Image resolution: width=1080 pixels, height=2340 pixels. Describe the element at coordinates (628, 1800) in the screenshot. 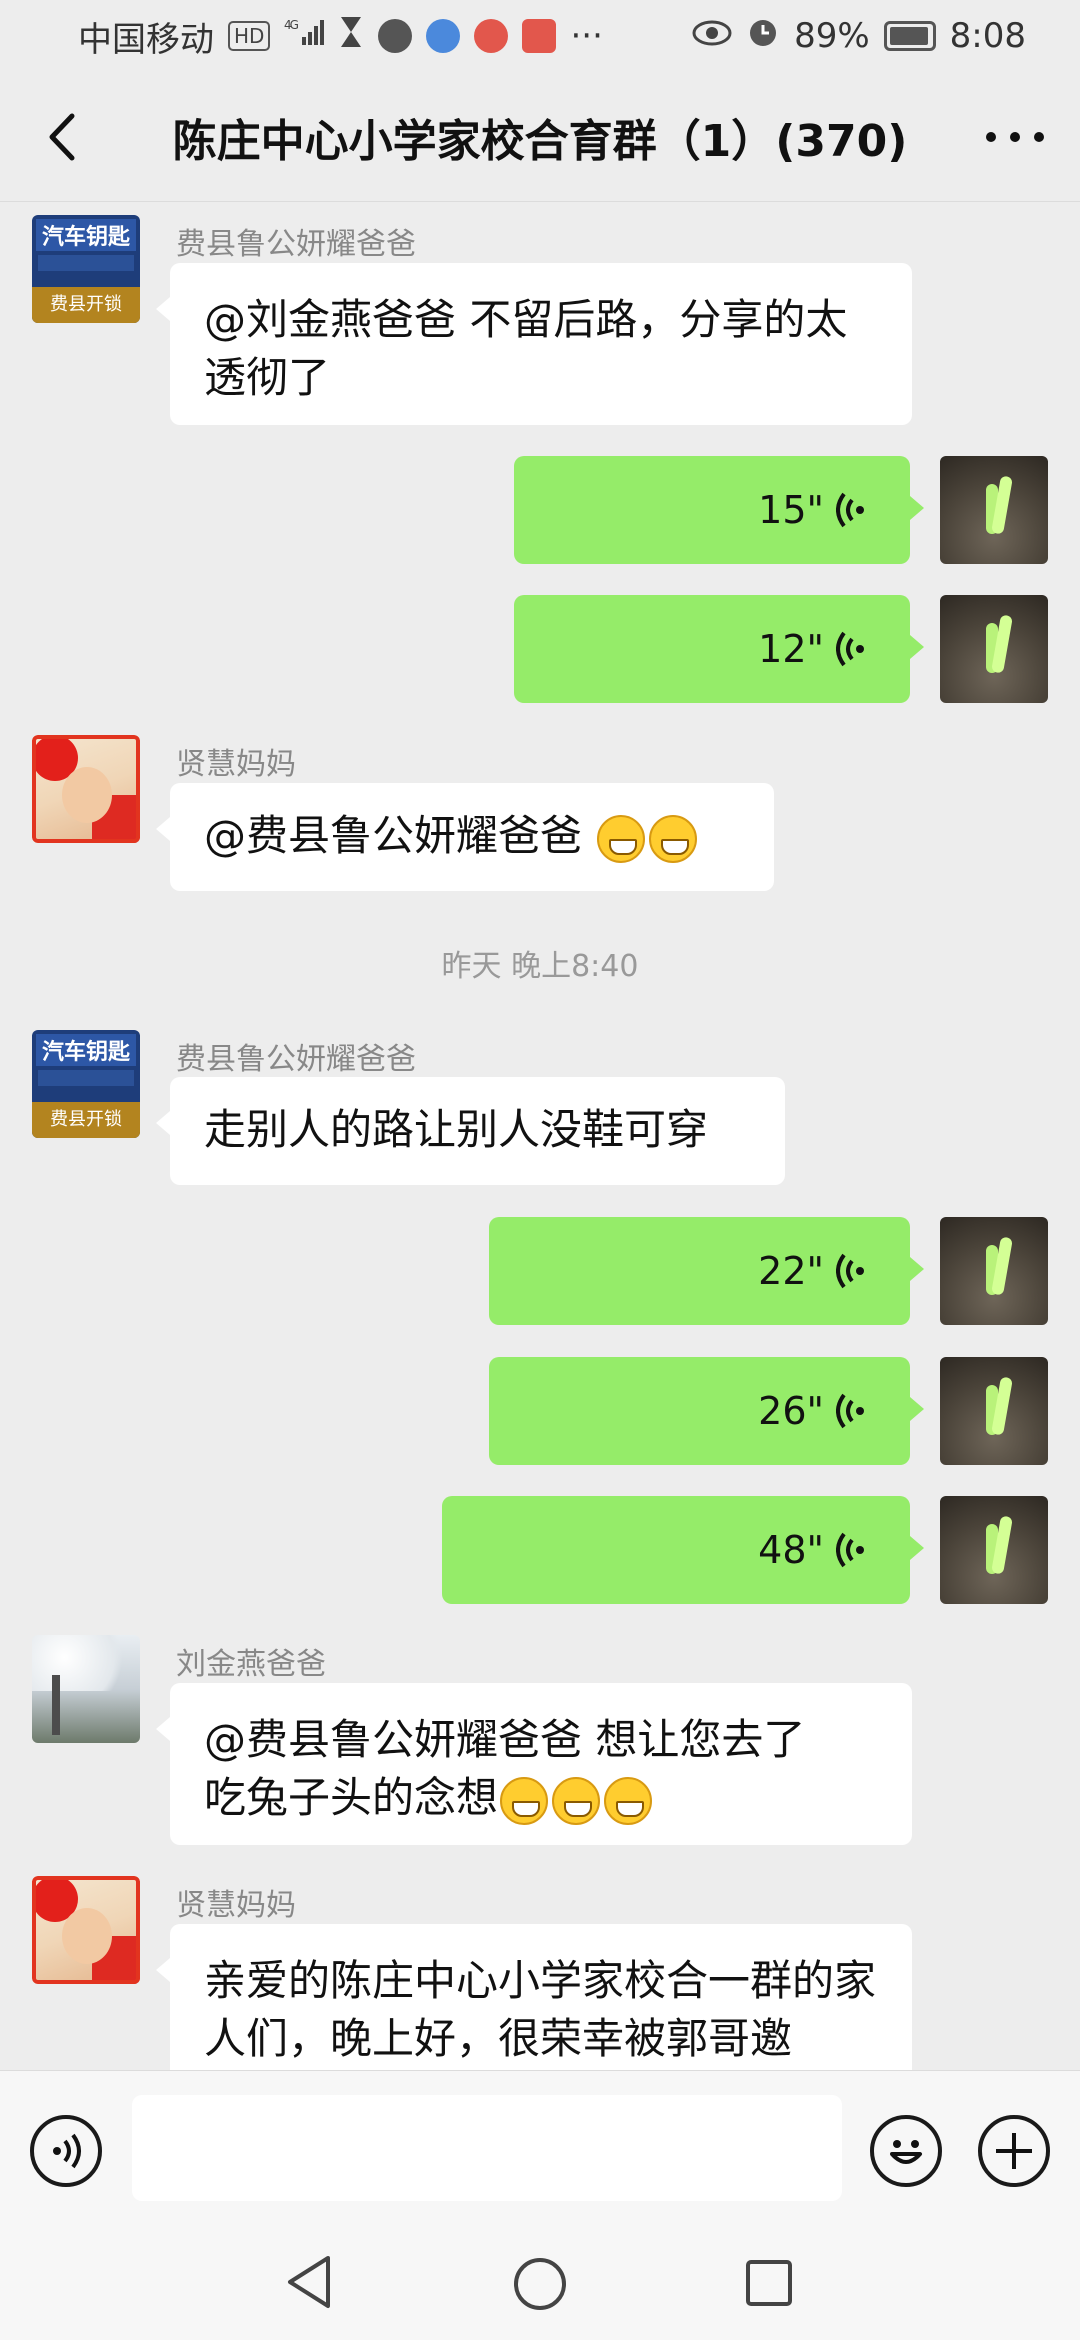

I see `smile-emoji-icon` at that location.